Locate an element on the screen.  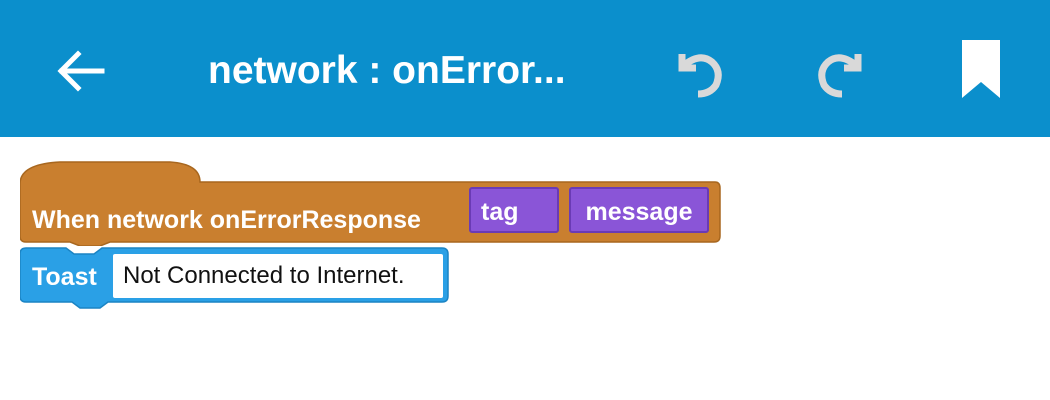
bookmark-icon is located at coordinates (981, 69).